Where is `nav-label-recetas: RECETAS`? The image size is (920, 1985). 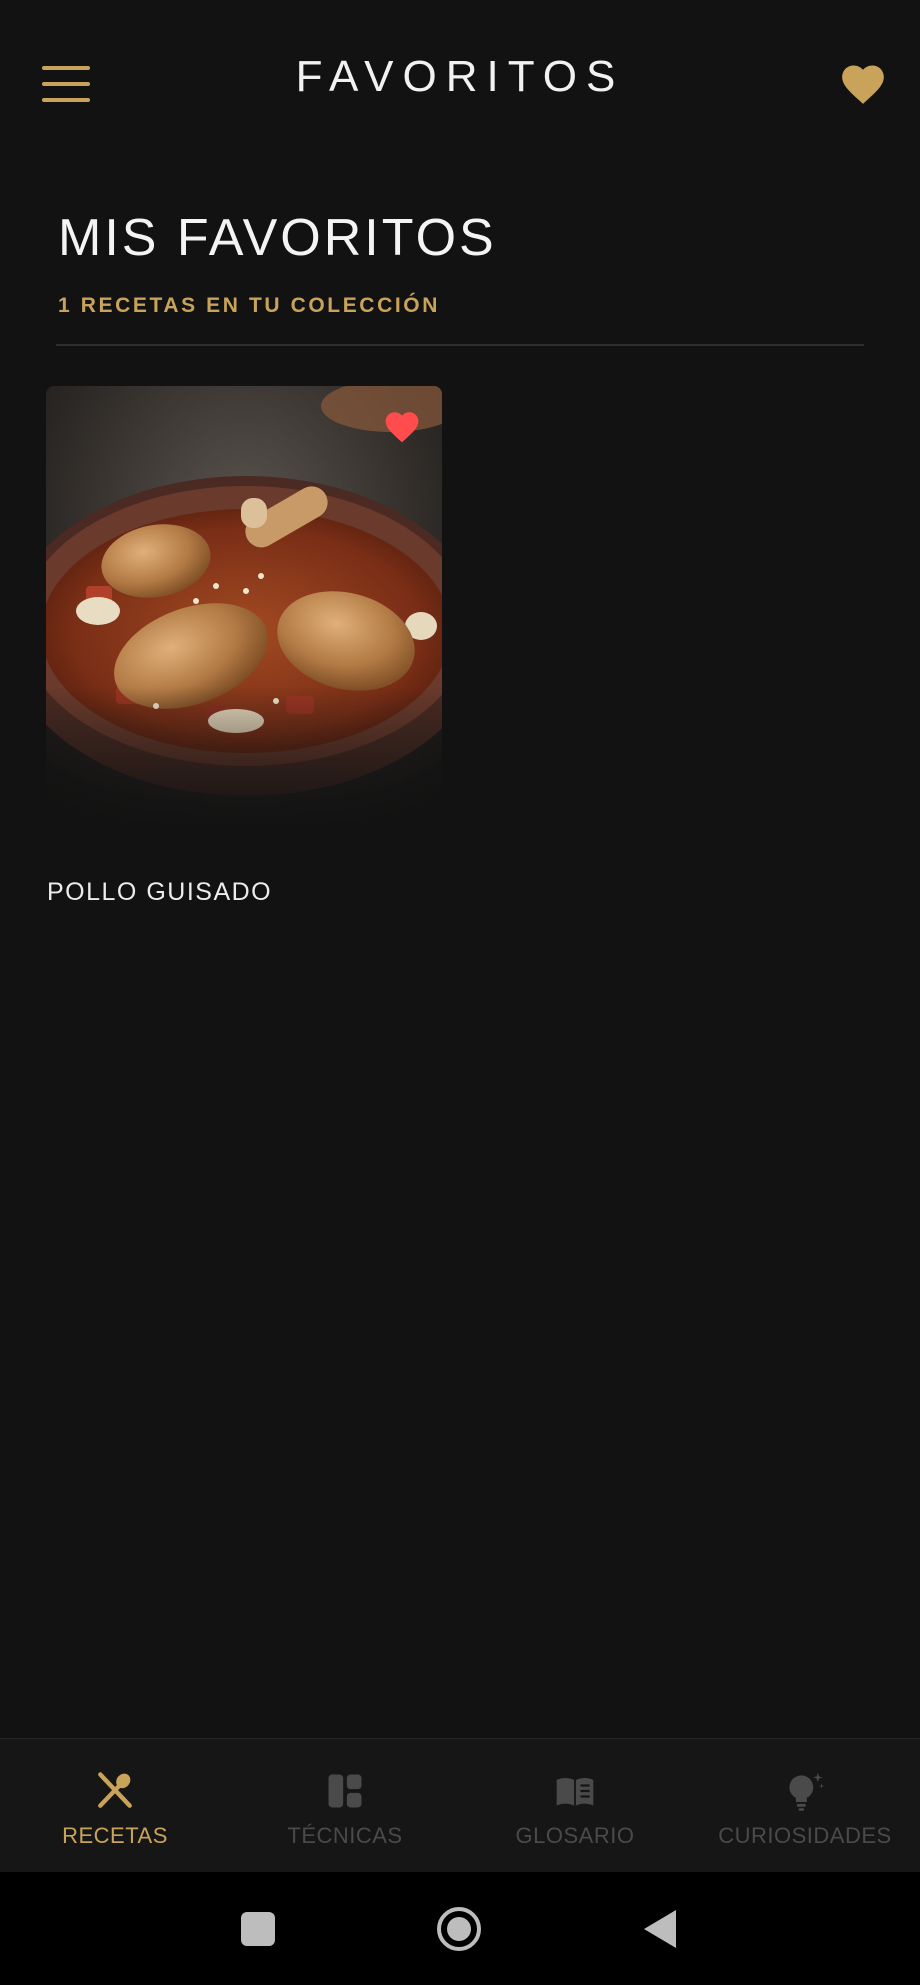
nav-label-recetas: RECETAS is located at coordinates (115, 1835).